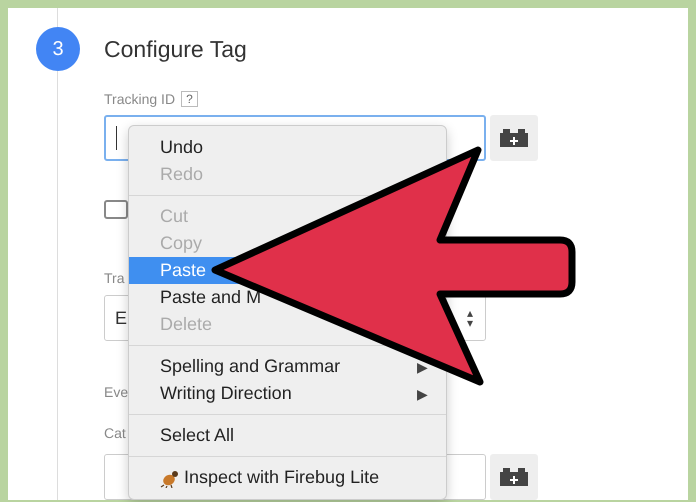 Image resolution: width=696 pixels, height=502 pixels. What do you see at coordinates (114, 278) in the screenshot?
I see `field-label: Tra` at bounding box center [114, 278].